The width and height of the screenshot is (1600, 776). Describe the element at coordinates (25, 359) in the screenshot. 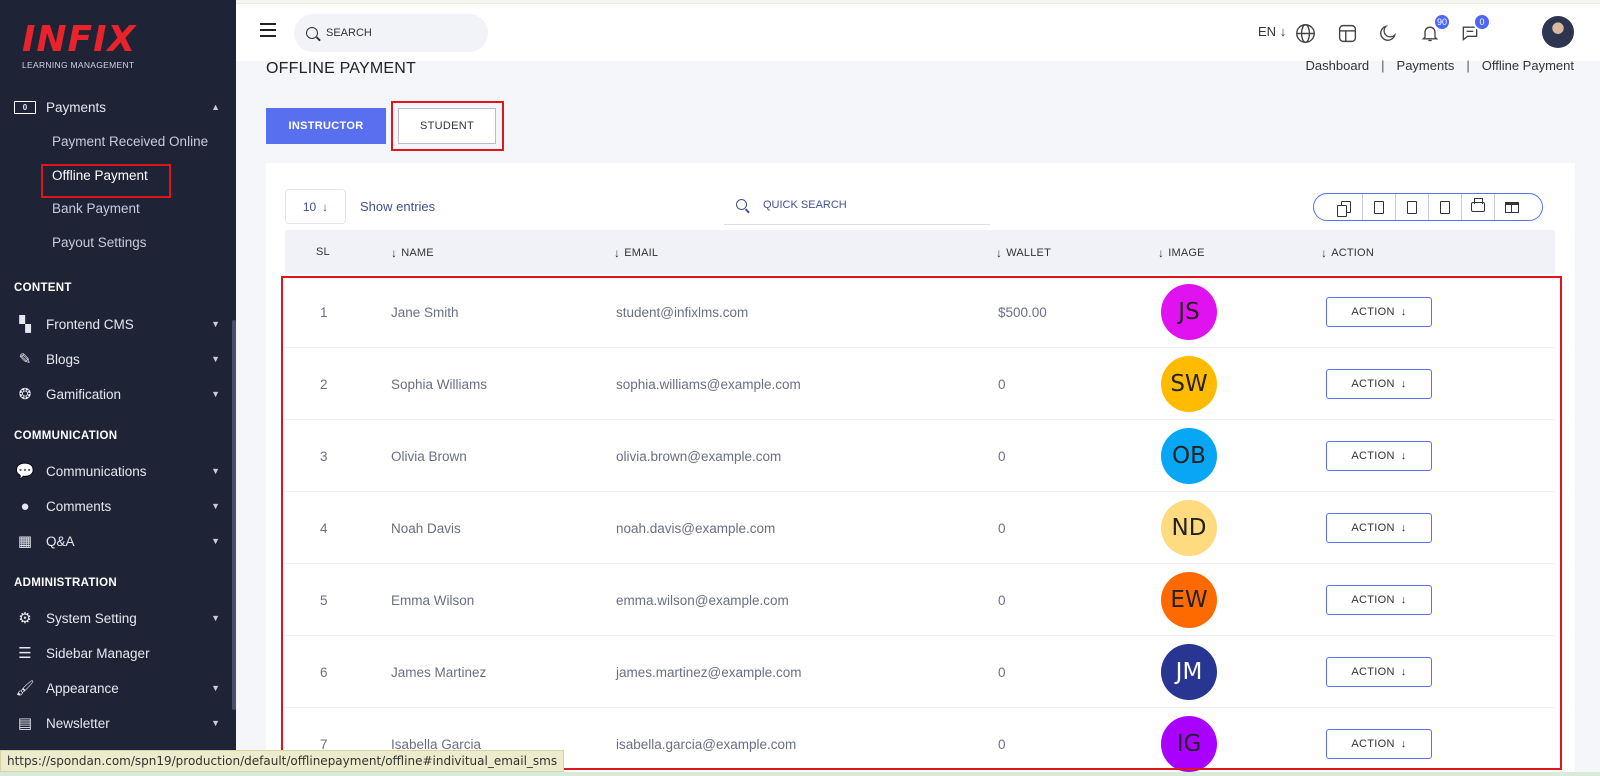

I see `edit-icon: ✎` at that location.